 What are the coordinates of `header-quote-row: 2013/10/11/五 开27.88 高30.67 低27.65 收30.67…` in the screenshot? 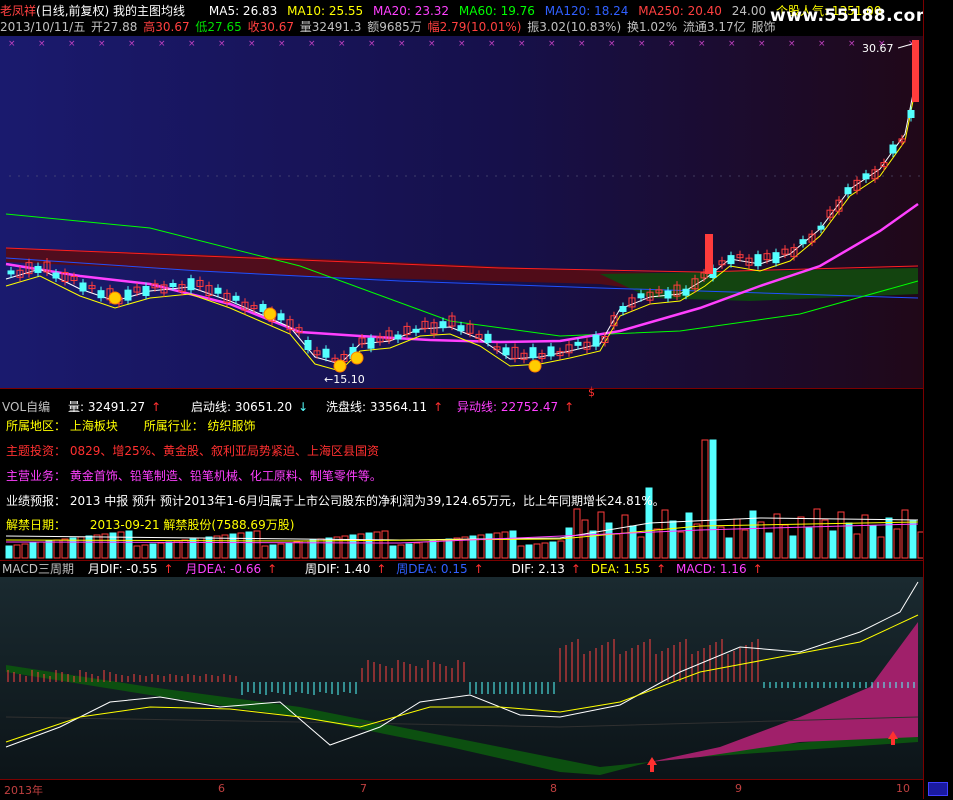 It's located at (391, 27).